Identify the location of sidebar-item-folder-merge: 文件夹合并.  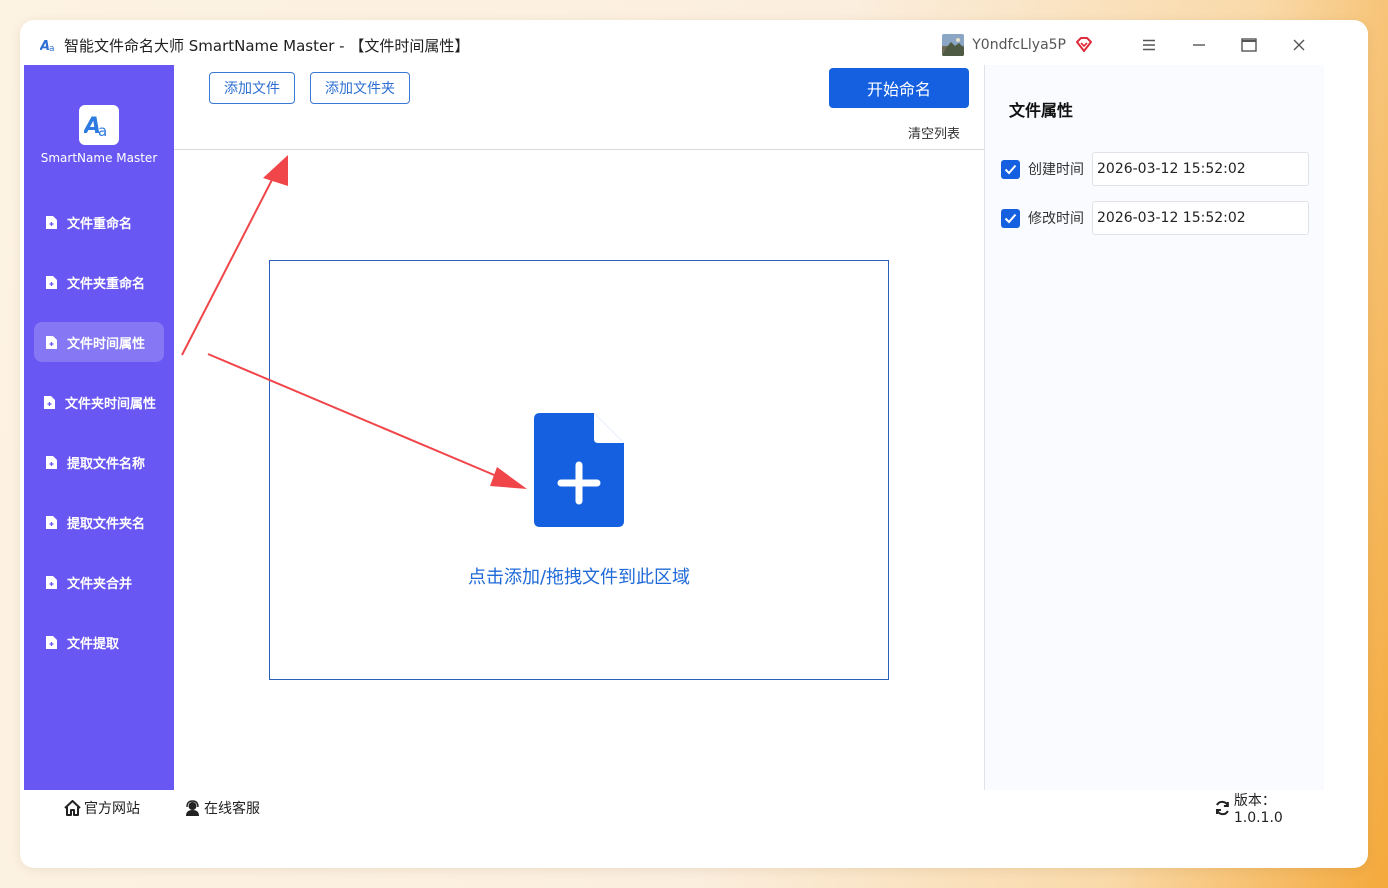
(99, 582).